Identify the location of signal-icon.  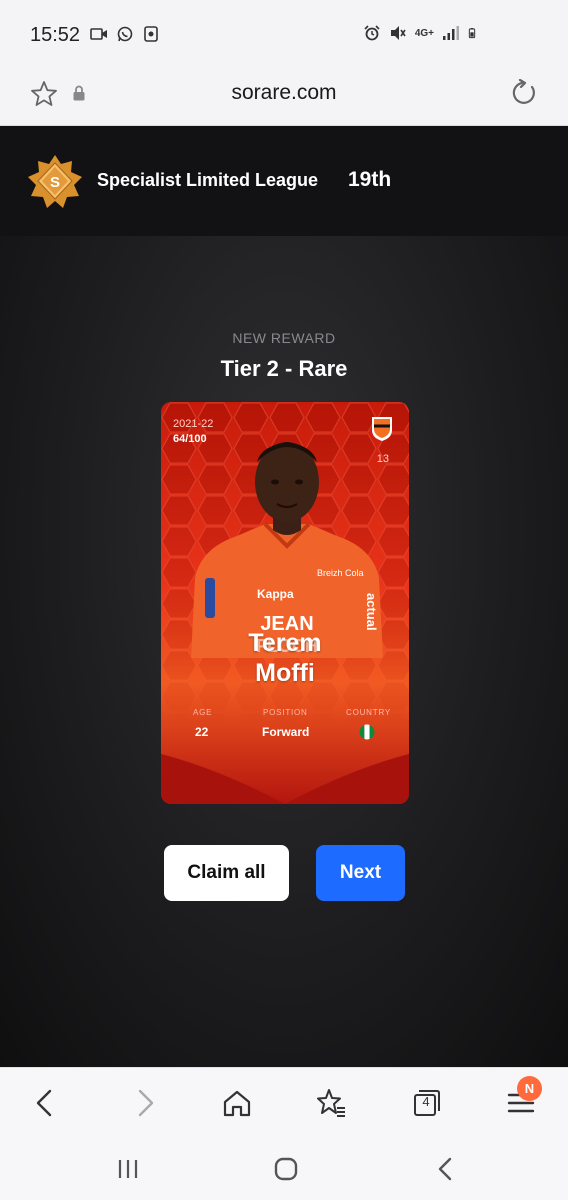
(451, 33).